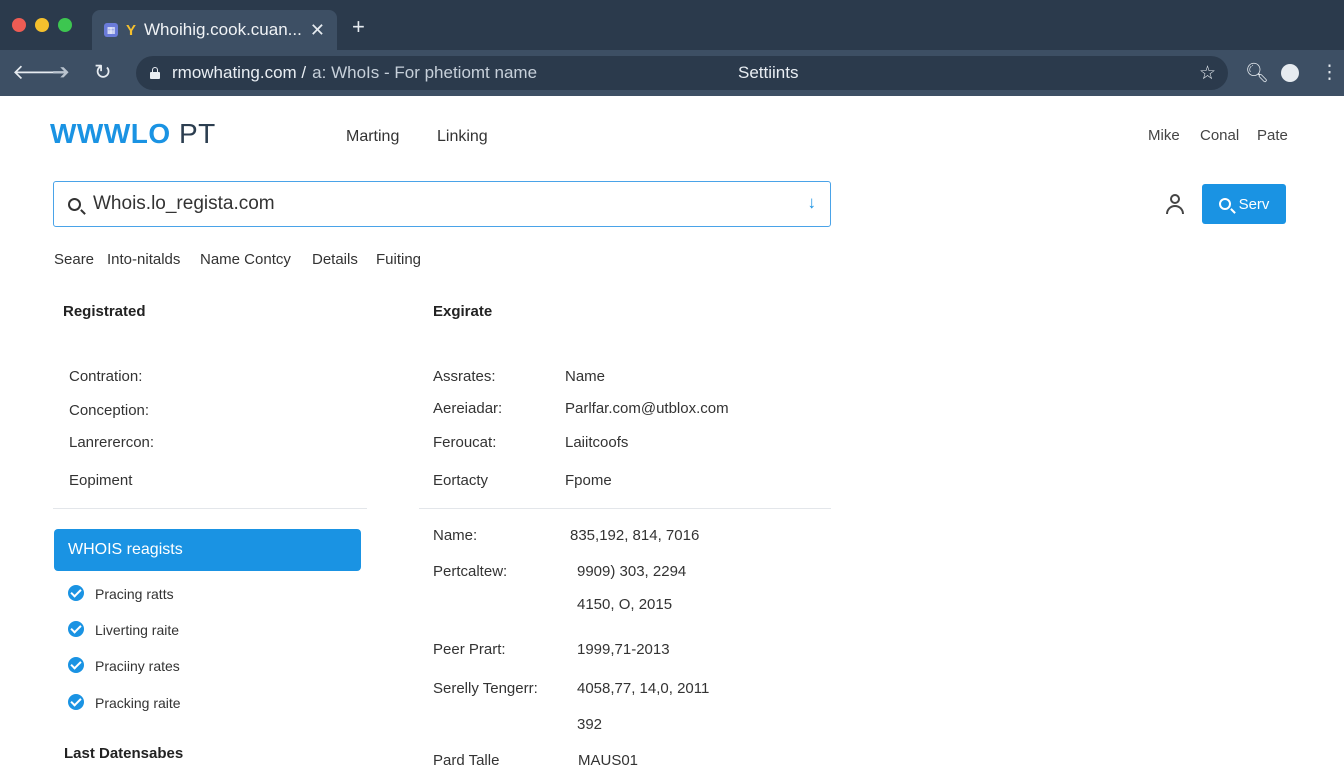  I want to click on detail-value: 9909) 303, 2294, so click(632, 571).